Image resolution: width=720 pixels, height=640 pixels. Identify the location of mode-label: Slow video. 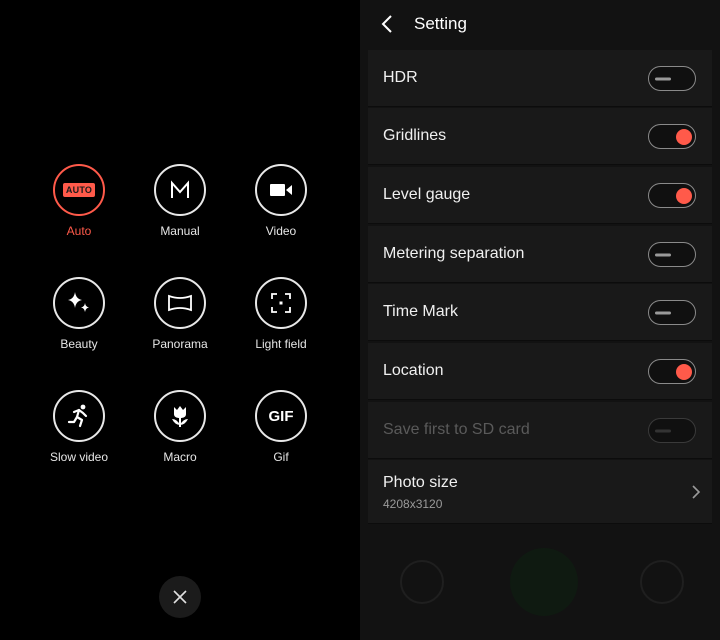
(79, 457).